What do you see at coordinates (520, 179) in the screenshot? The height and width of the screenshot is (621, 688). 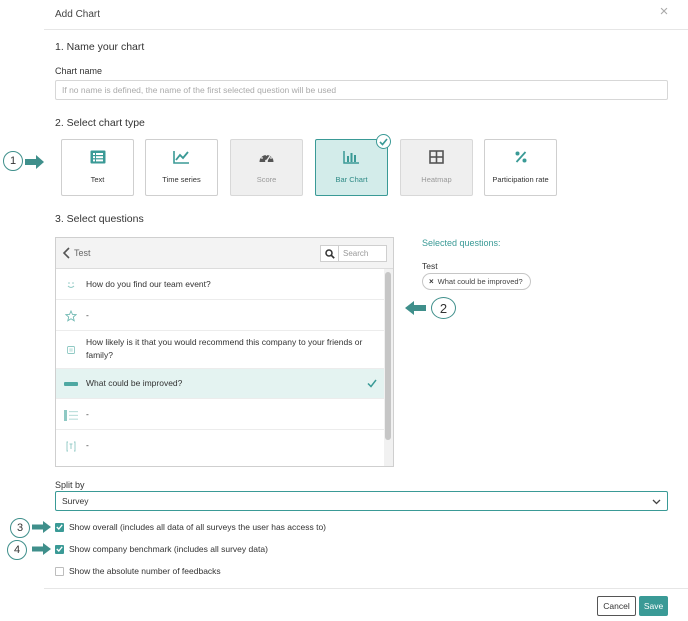 I see `chart-type-label: Participation rate` at bounding box center [520, 179].